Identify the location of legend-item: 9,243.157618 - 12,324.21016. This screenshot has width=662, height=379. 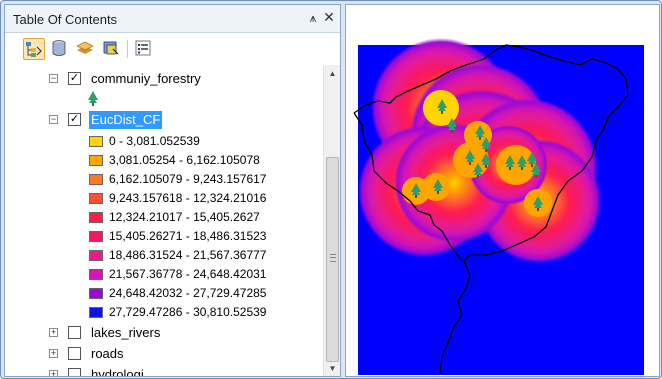
(164, 198).